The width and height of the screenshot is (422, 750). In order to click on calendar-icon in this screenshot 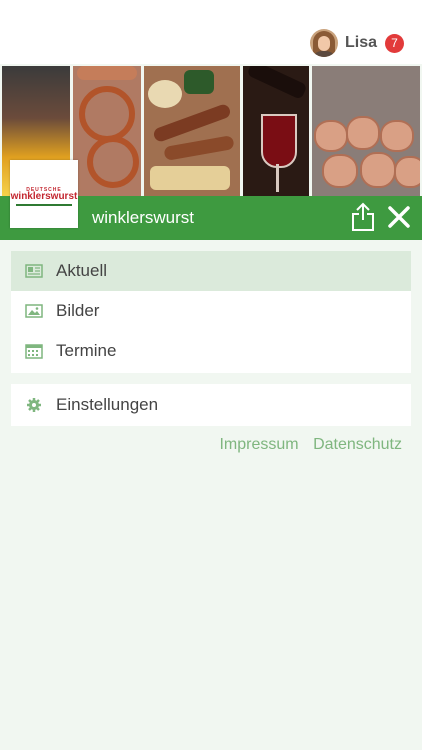, I will do `click(34, 351)`.